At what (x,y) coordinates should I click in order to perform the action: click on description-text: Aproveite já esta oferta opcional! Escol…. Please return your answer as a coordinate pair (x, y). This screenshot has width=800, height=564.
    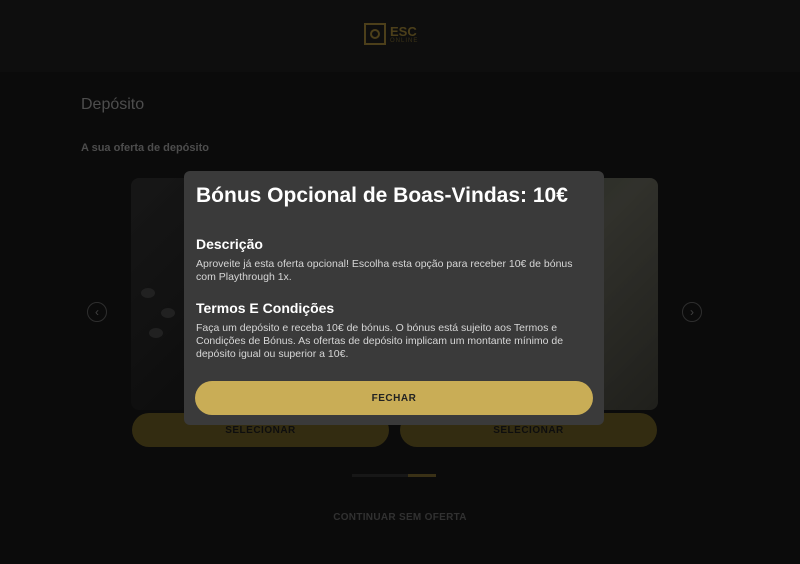
    Looking at the image, I should click on (384, 270).